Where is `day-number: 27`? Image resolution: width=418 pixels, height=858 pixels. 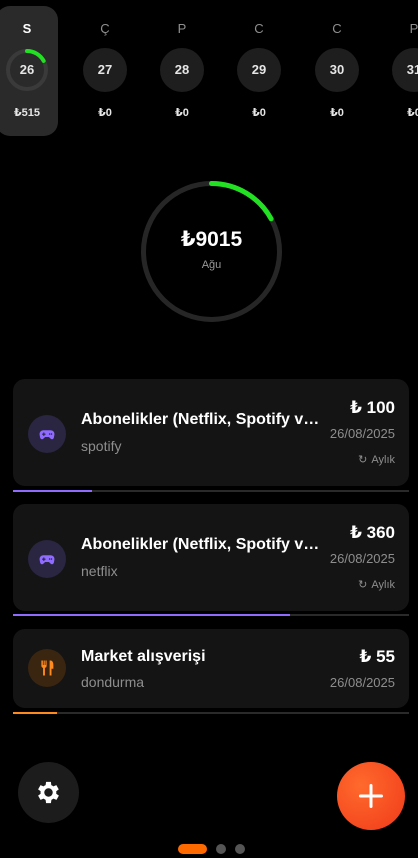 day-number: 27 is located at coordinates (105, 69).